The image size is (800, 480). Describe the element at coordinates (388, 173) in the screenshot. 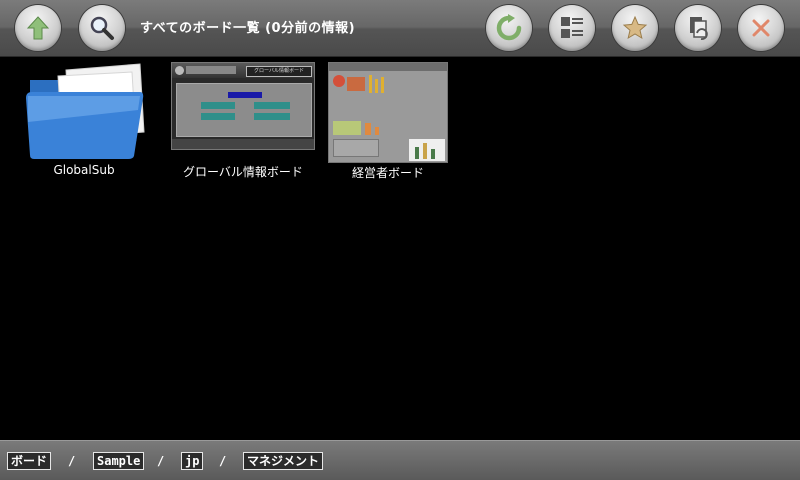

I see `item-label: 経営者ボード` at that location.